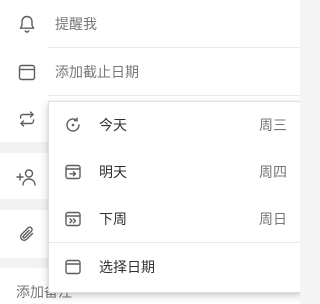  I want to click on menu-divider, so click(174, 242).